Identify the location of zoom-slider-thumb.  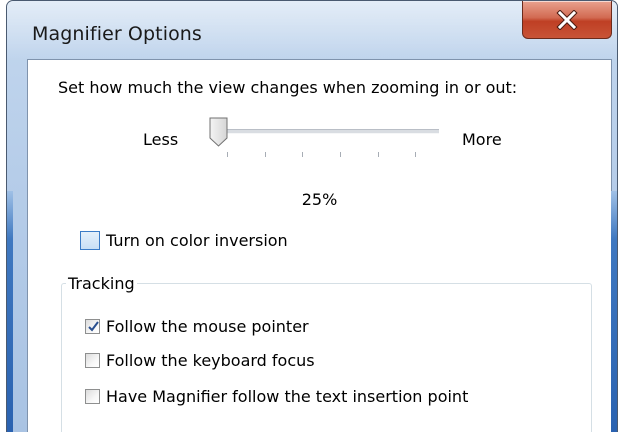
(218, 132).